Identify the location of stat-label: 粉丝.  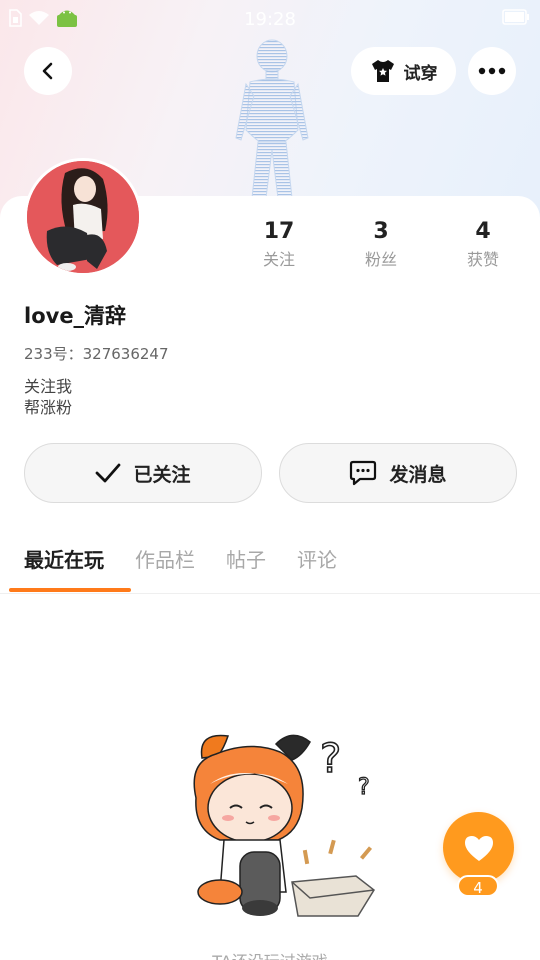
(380, 259).